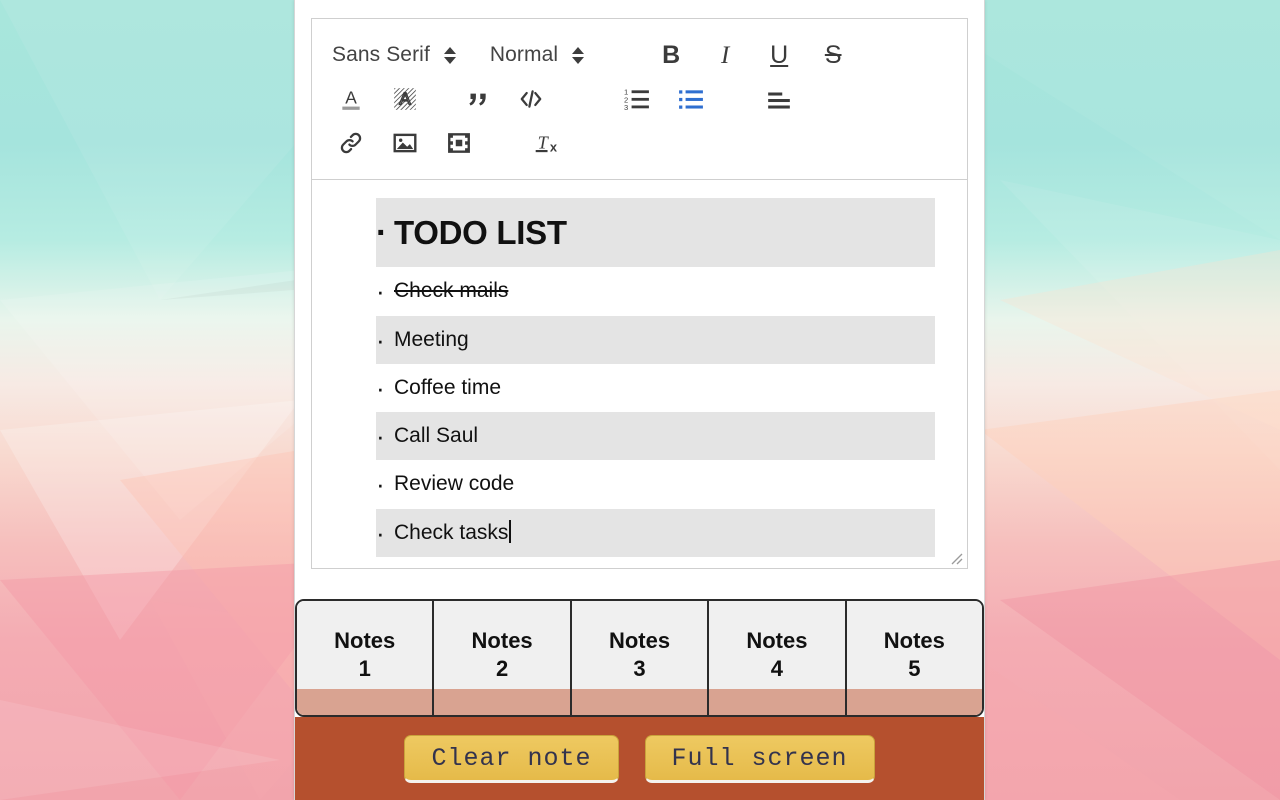 Image resolution: width=1280 pixels, height=800 pixels. I want to click on note-list-item-text: Review code, so click(454, 484).